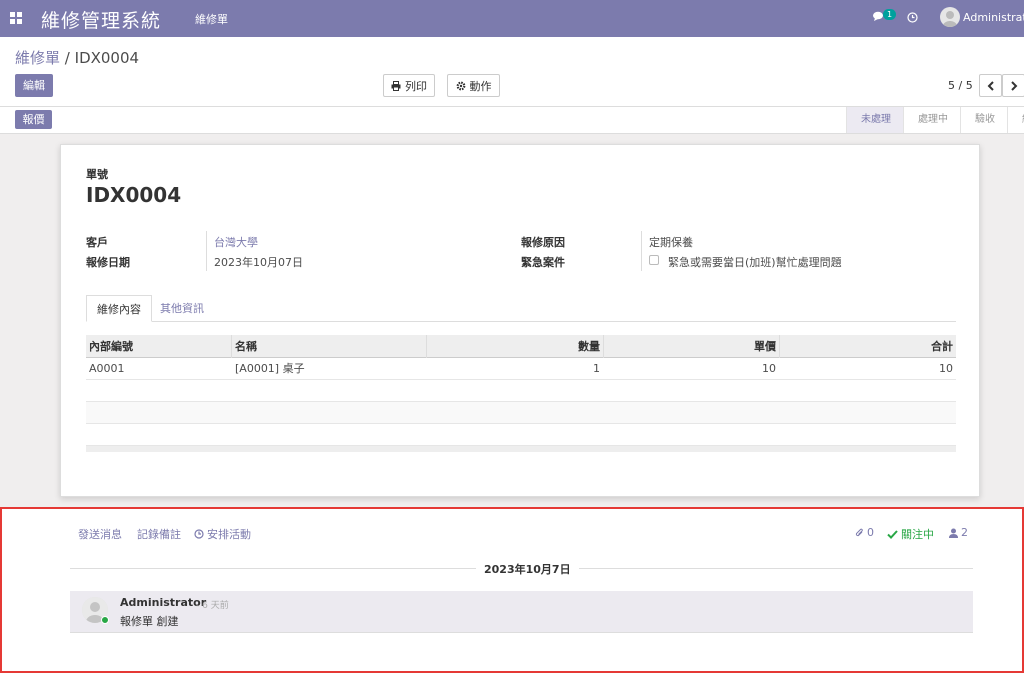 The width and height of the screenshot is (1024, 673). I want to click on column-header-total: 合計, so click(868, 346).